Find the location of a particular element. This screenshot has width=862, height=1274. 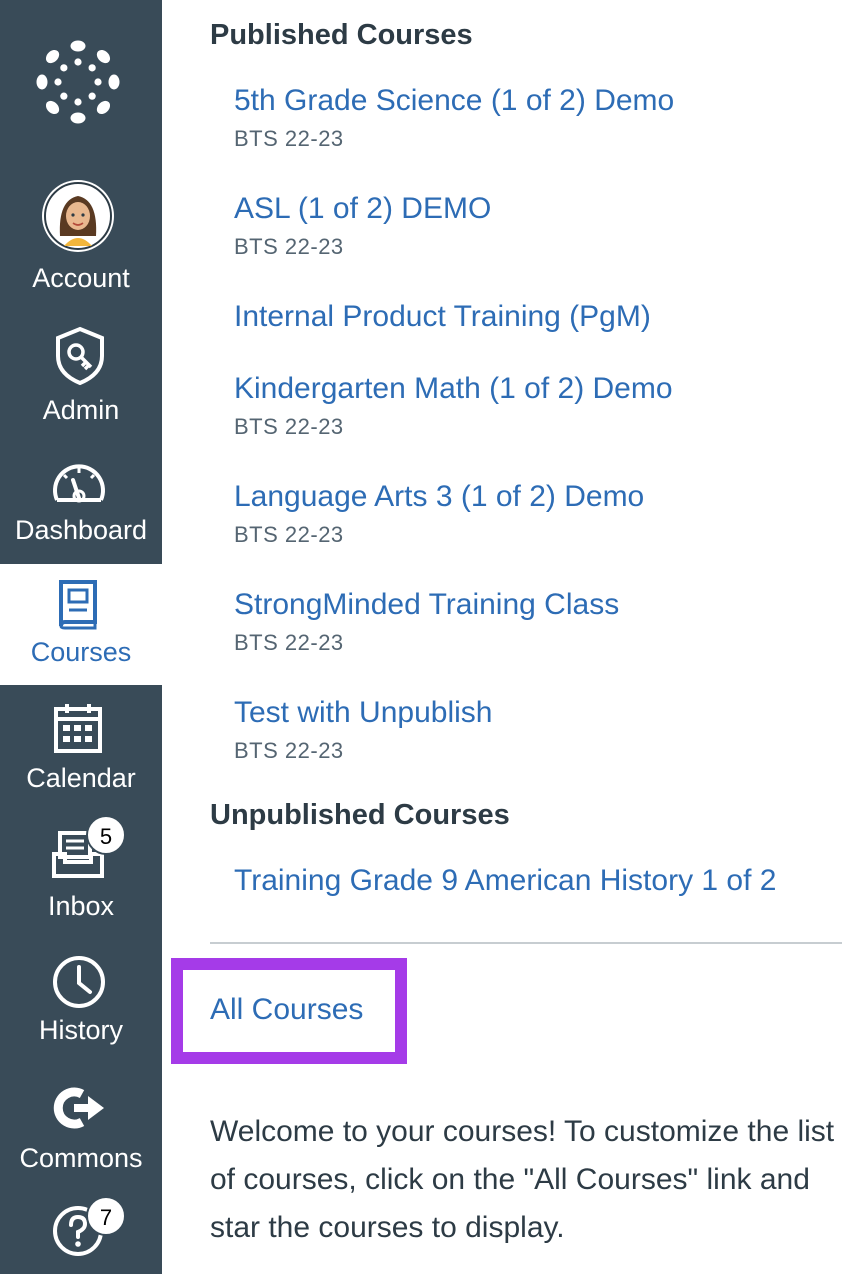

list-item: Training Grade 9 American History 1 of 2 is located at coordinates (505, 881).